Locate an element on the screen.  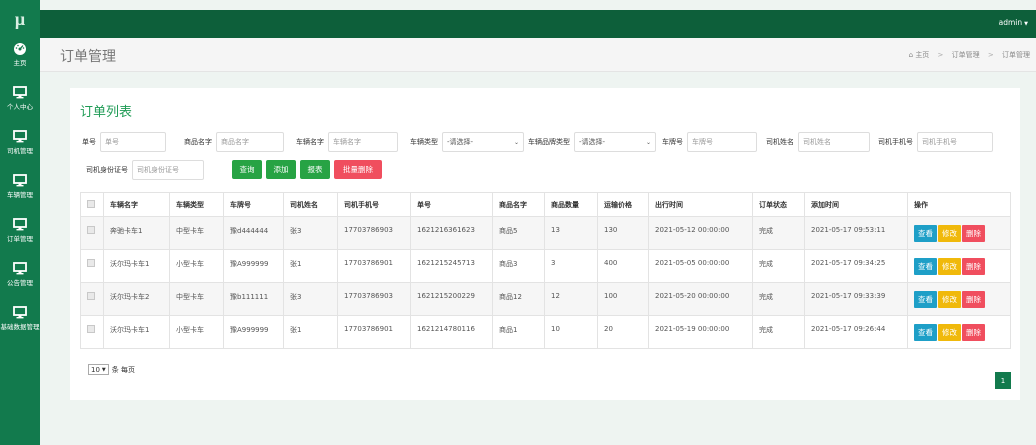
filter-label: 司机手机号 is located at coordinates (895, 142).